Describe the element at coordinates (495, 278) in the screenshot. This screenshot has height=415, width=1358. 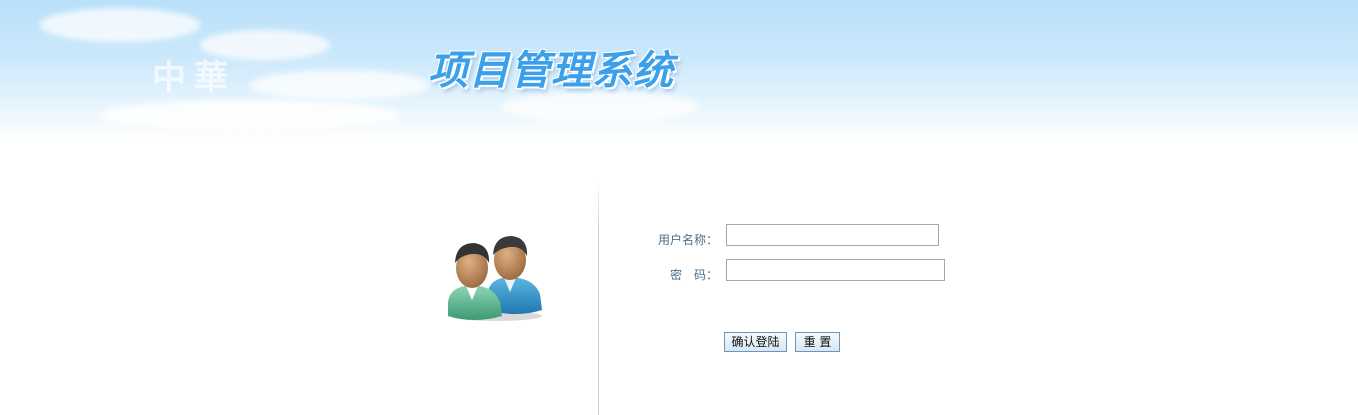
I see `users-icon` at that location.